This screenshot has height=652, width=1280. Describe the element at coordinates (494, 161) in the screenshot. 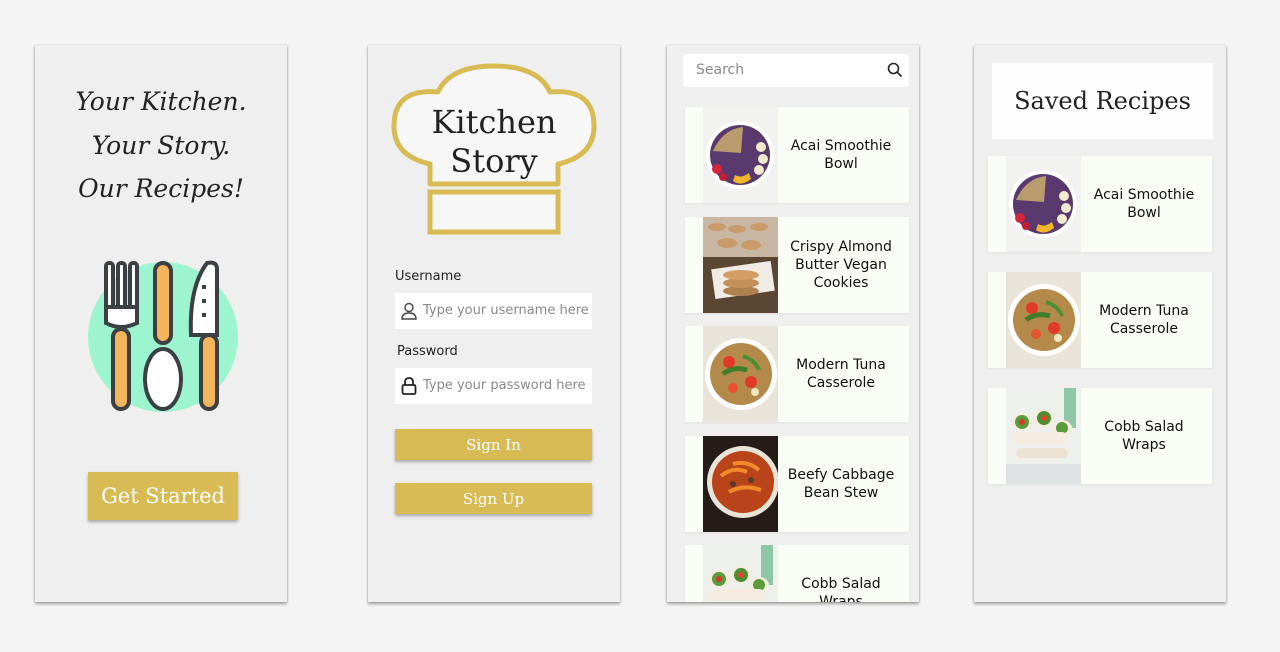

I see `logo-text-line-2: Story` at that location.